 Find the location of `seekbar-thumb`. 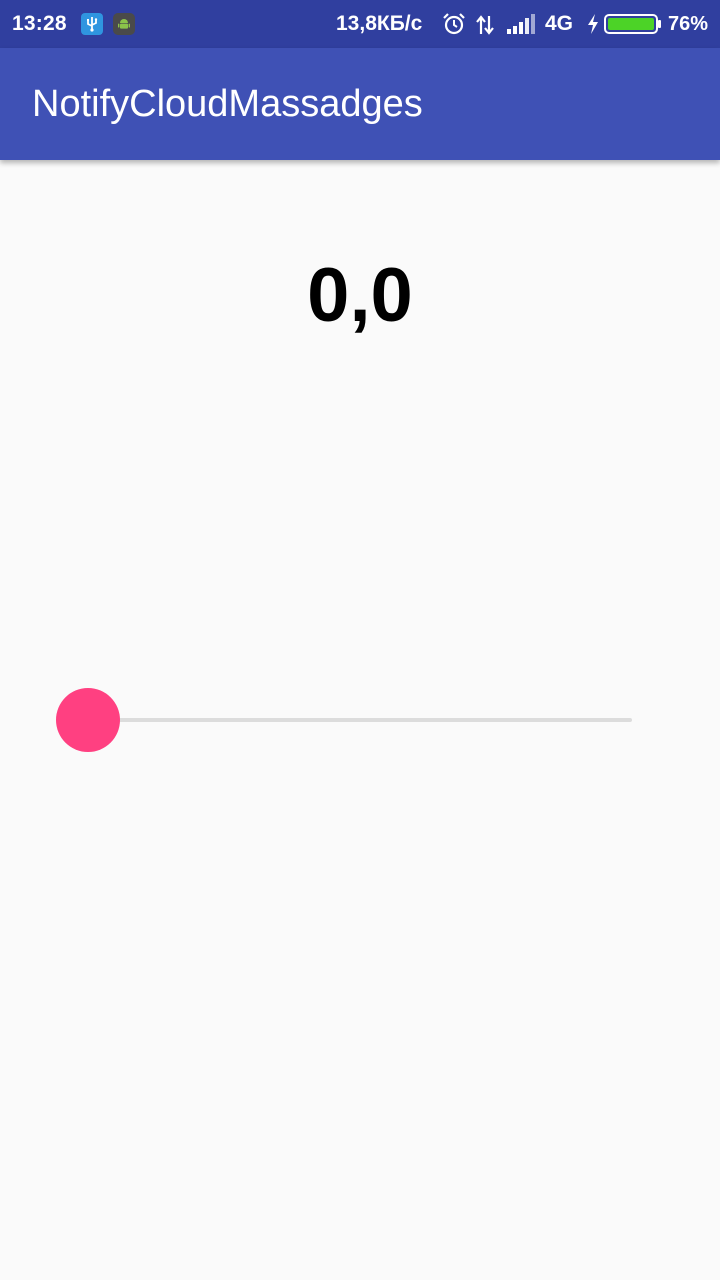

seekbar-thumb is located at coordinates (88, 720).